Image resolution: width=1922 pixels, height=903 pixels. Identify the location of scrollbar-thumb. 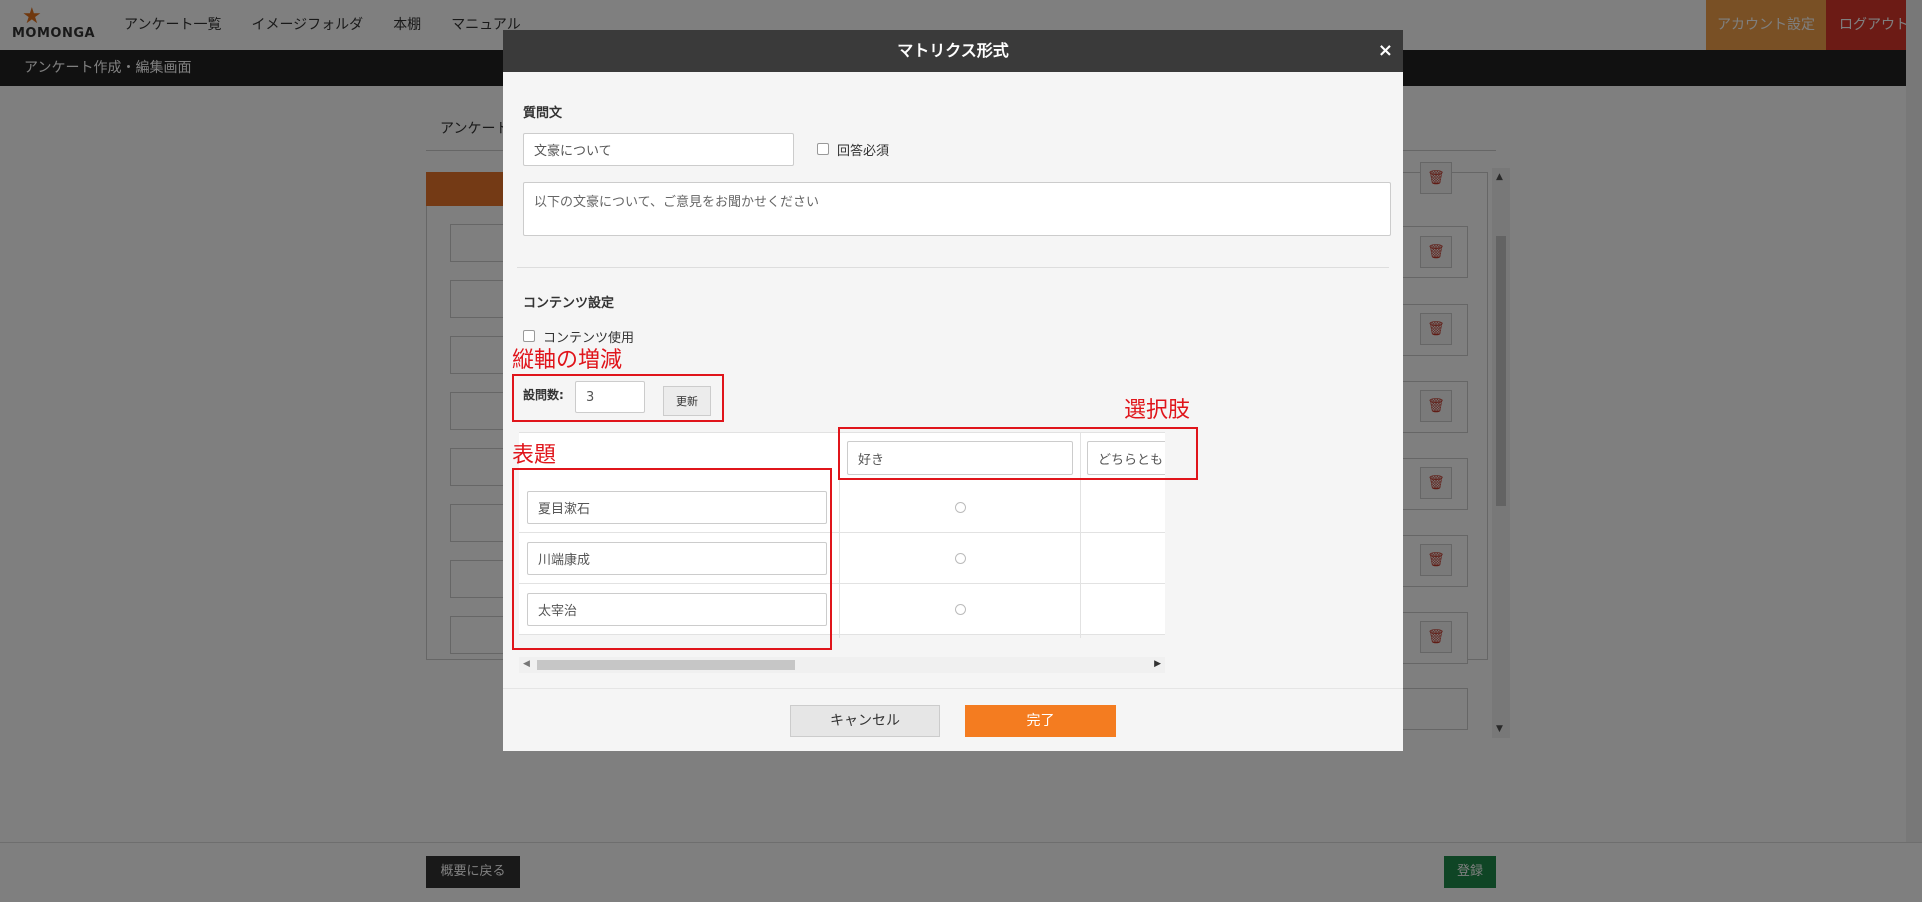
(666, 665).